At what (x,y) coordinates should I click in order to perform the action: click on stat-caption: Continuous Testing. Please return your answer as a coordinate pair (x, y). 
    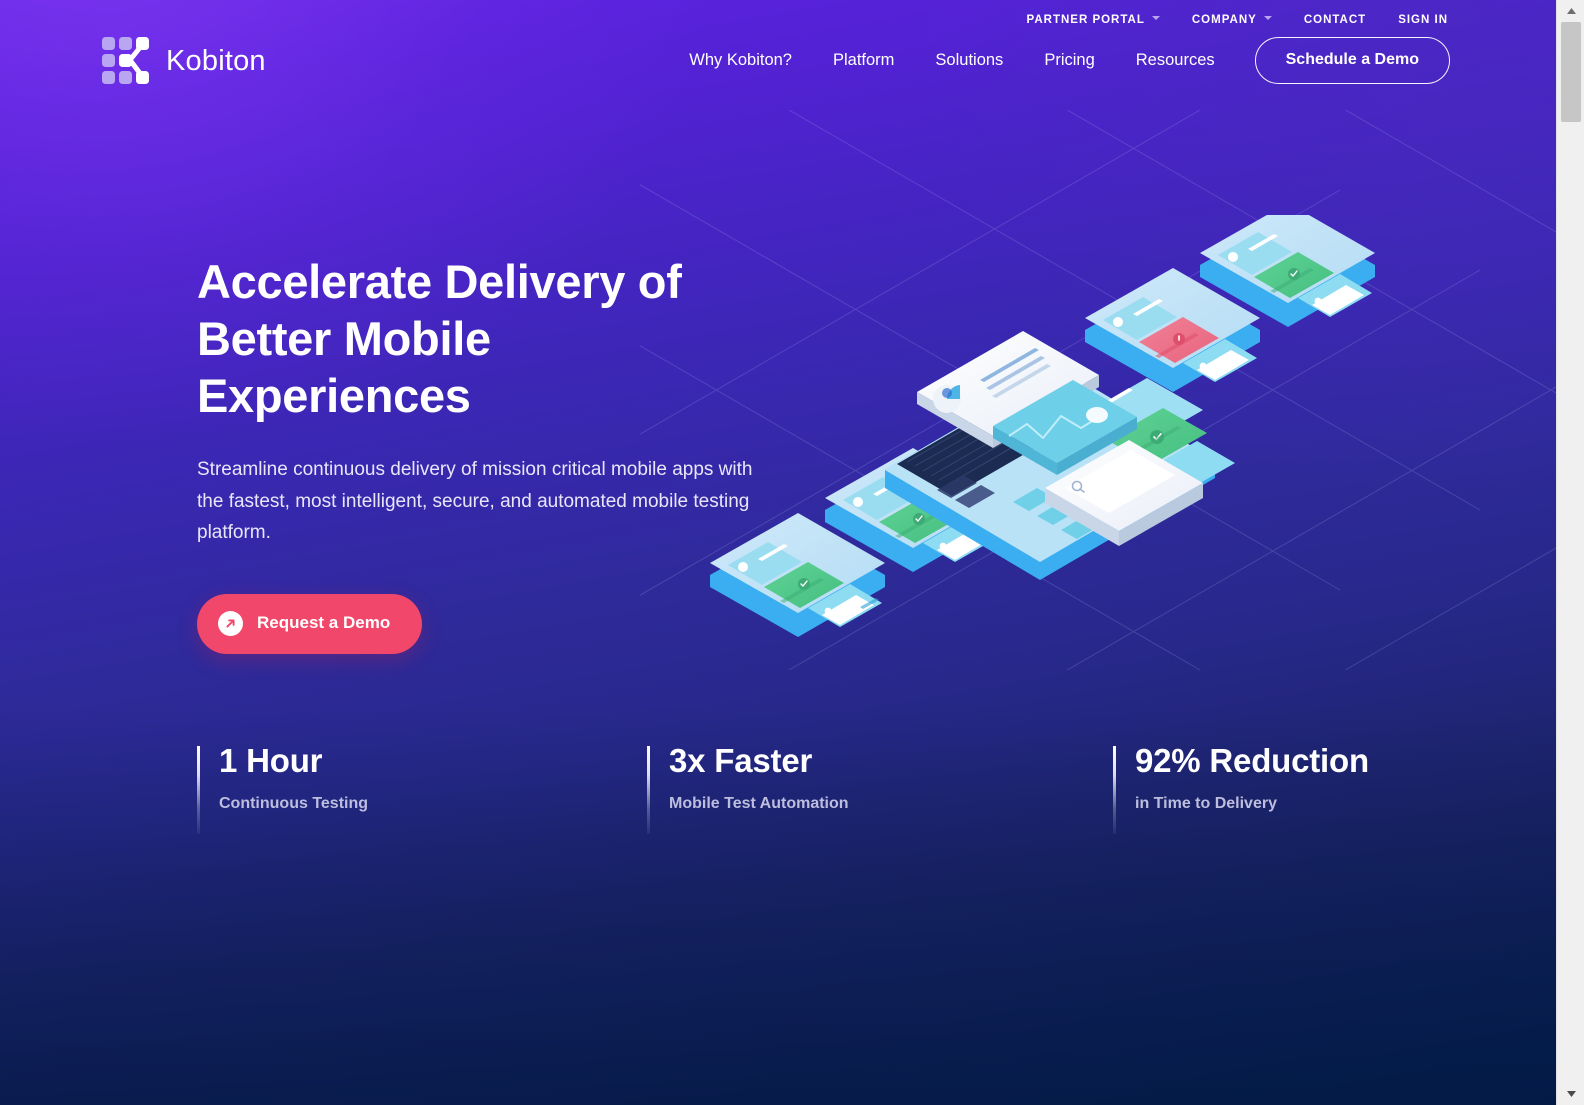
    Looking at the image, I should click on (294, 803).